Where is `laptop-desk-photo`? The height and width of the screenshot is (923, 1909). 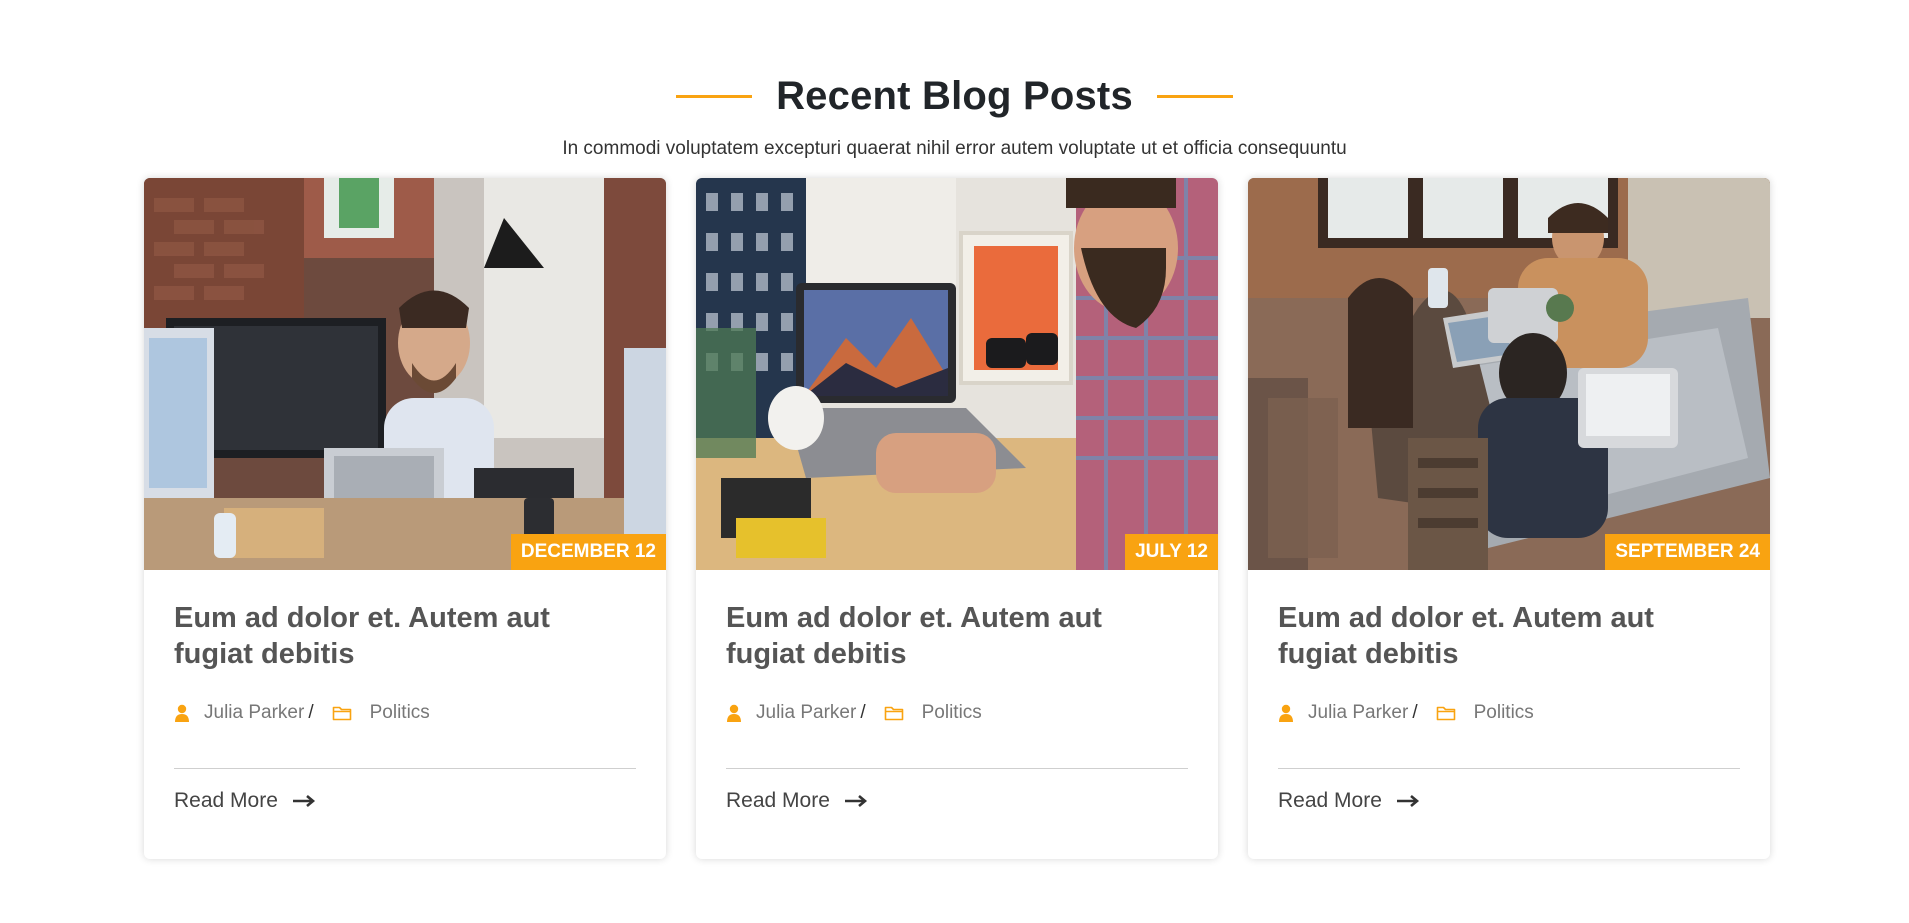 laptop-desk-photo is located at coordinates (957, 374).